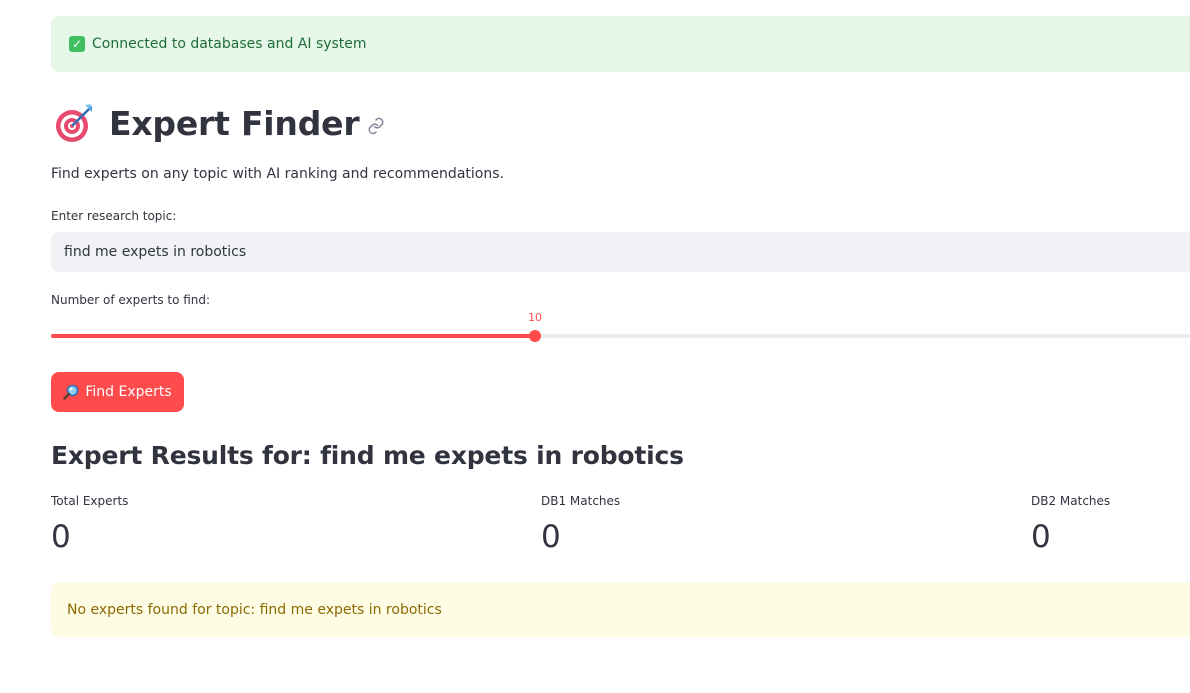  I want to click on page-title: Expert Finder, so click(234, 123).